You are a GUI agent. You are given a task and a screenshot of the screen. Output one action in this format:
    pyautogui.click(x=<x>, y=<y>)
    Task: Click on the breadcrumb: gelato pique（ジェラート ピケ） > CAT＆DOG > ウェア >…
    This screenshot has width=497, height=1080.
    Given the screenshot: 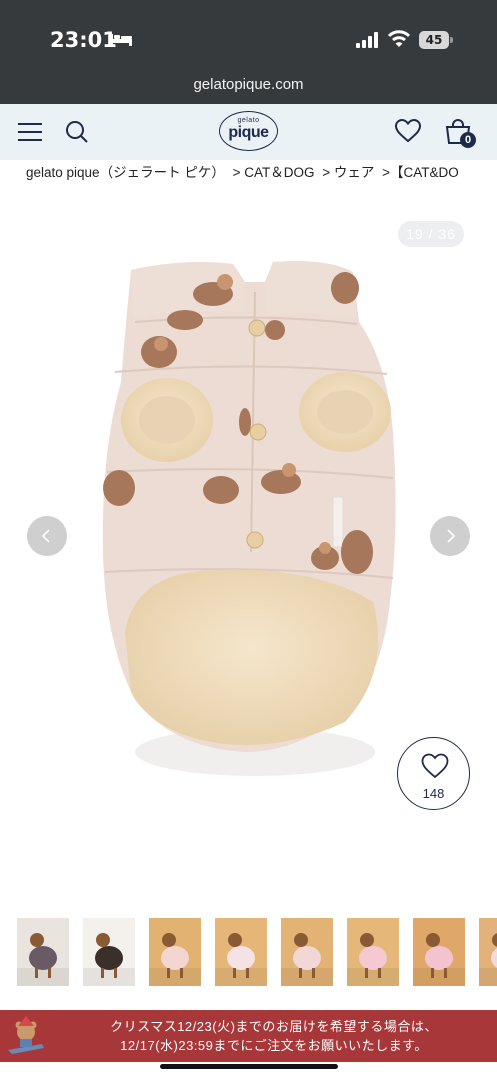 What is the action you would take?
    pyautogui.click(x=261, y=174)
    